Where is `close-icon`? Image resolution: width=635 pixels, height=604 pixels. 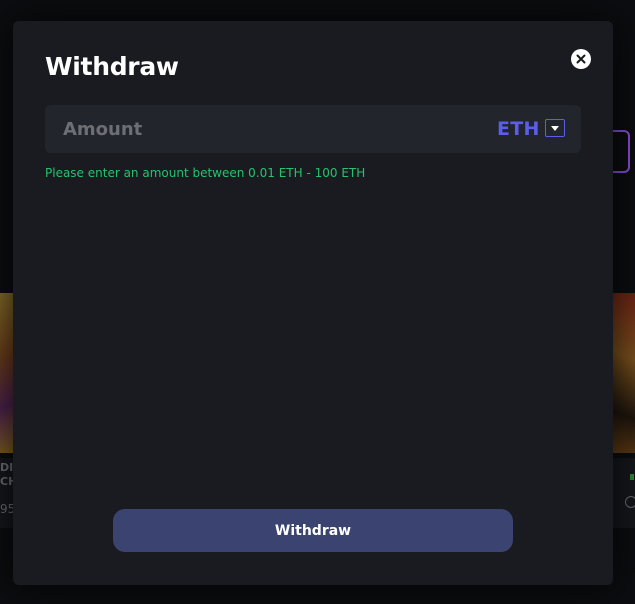
close-icon is located at coordinates (581, 59).